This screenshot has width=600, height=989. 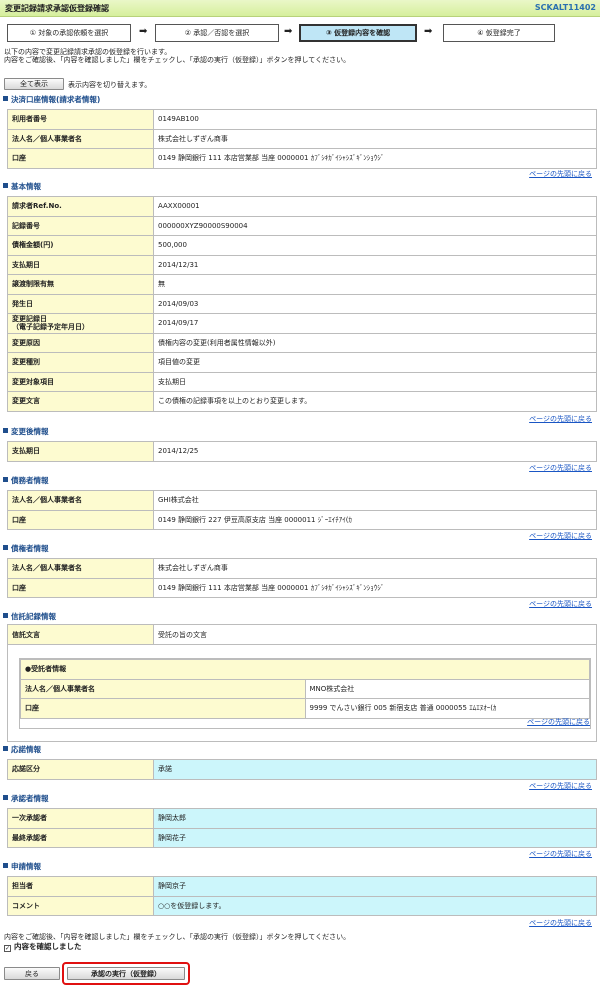 I want to click on section-title-basic: 基本情報, so click(x=22, y=186).